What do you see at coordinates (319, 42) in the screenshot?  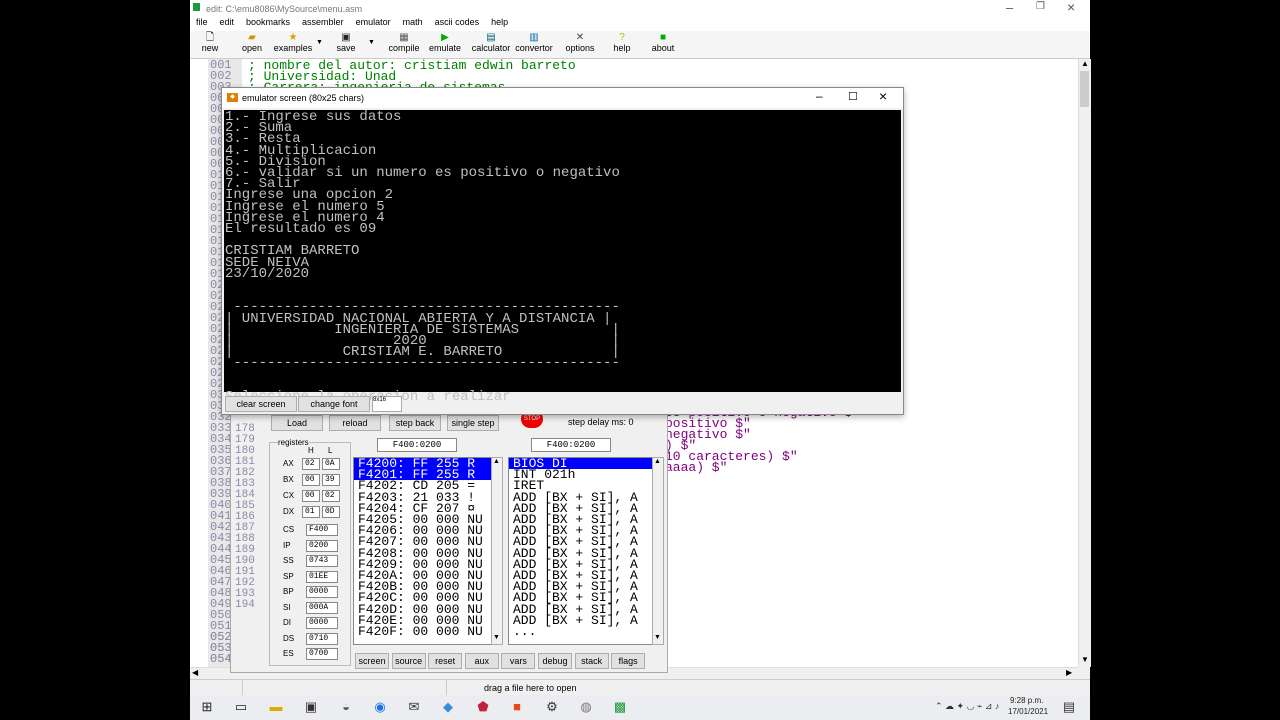 I see `examples-dropdown-icon: ▼` at bounding box center [319, 42].